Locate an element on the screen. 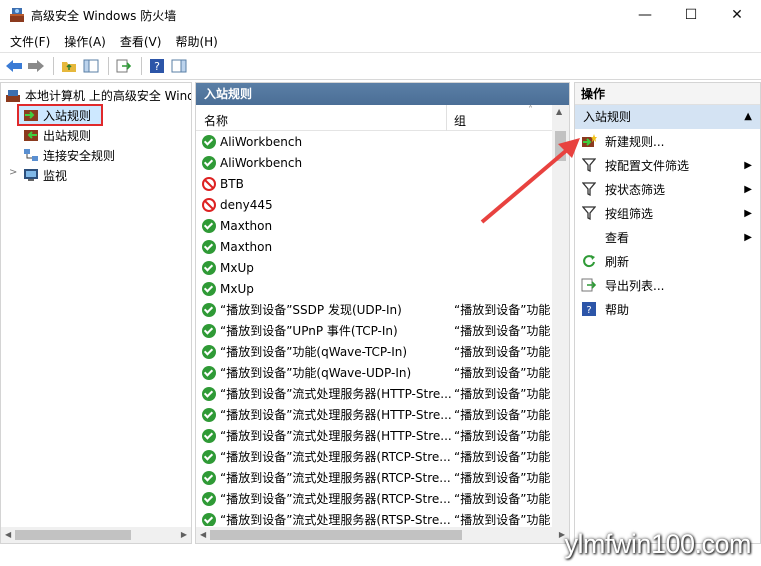 The height and width of the screenshot is (566, 761). tree-item-inbound-rules: 入站规则 is located at coordinates (57, 115).